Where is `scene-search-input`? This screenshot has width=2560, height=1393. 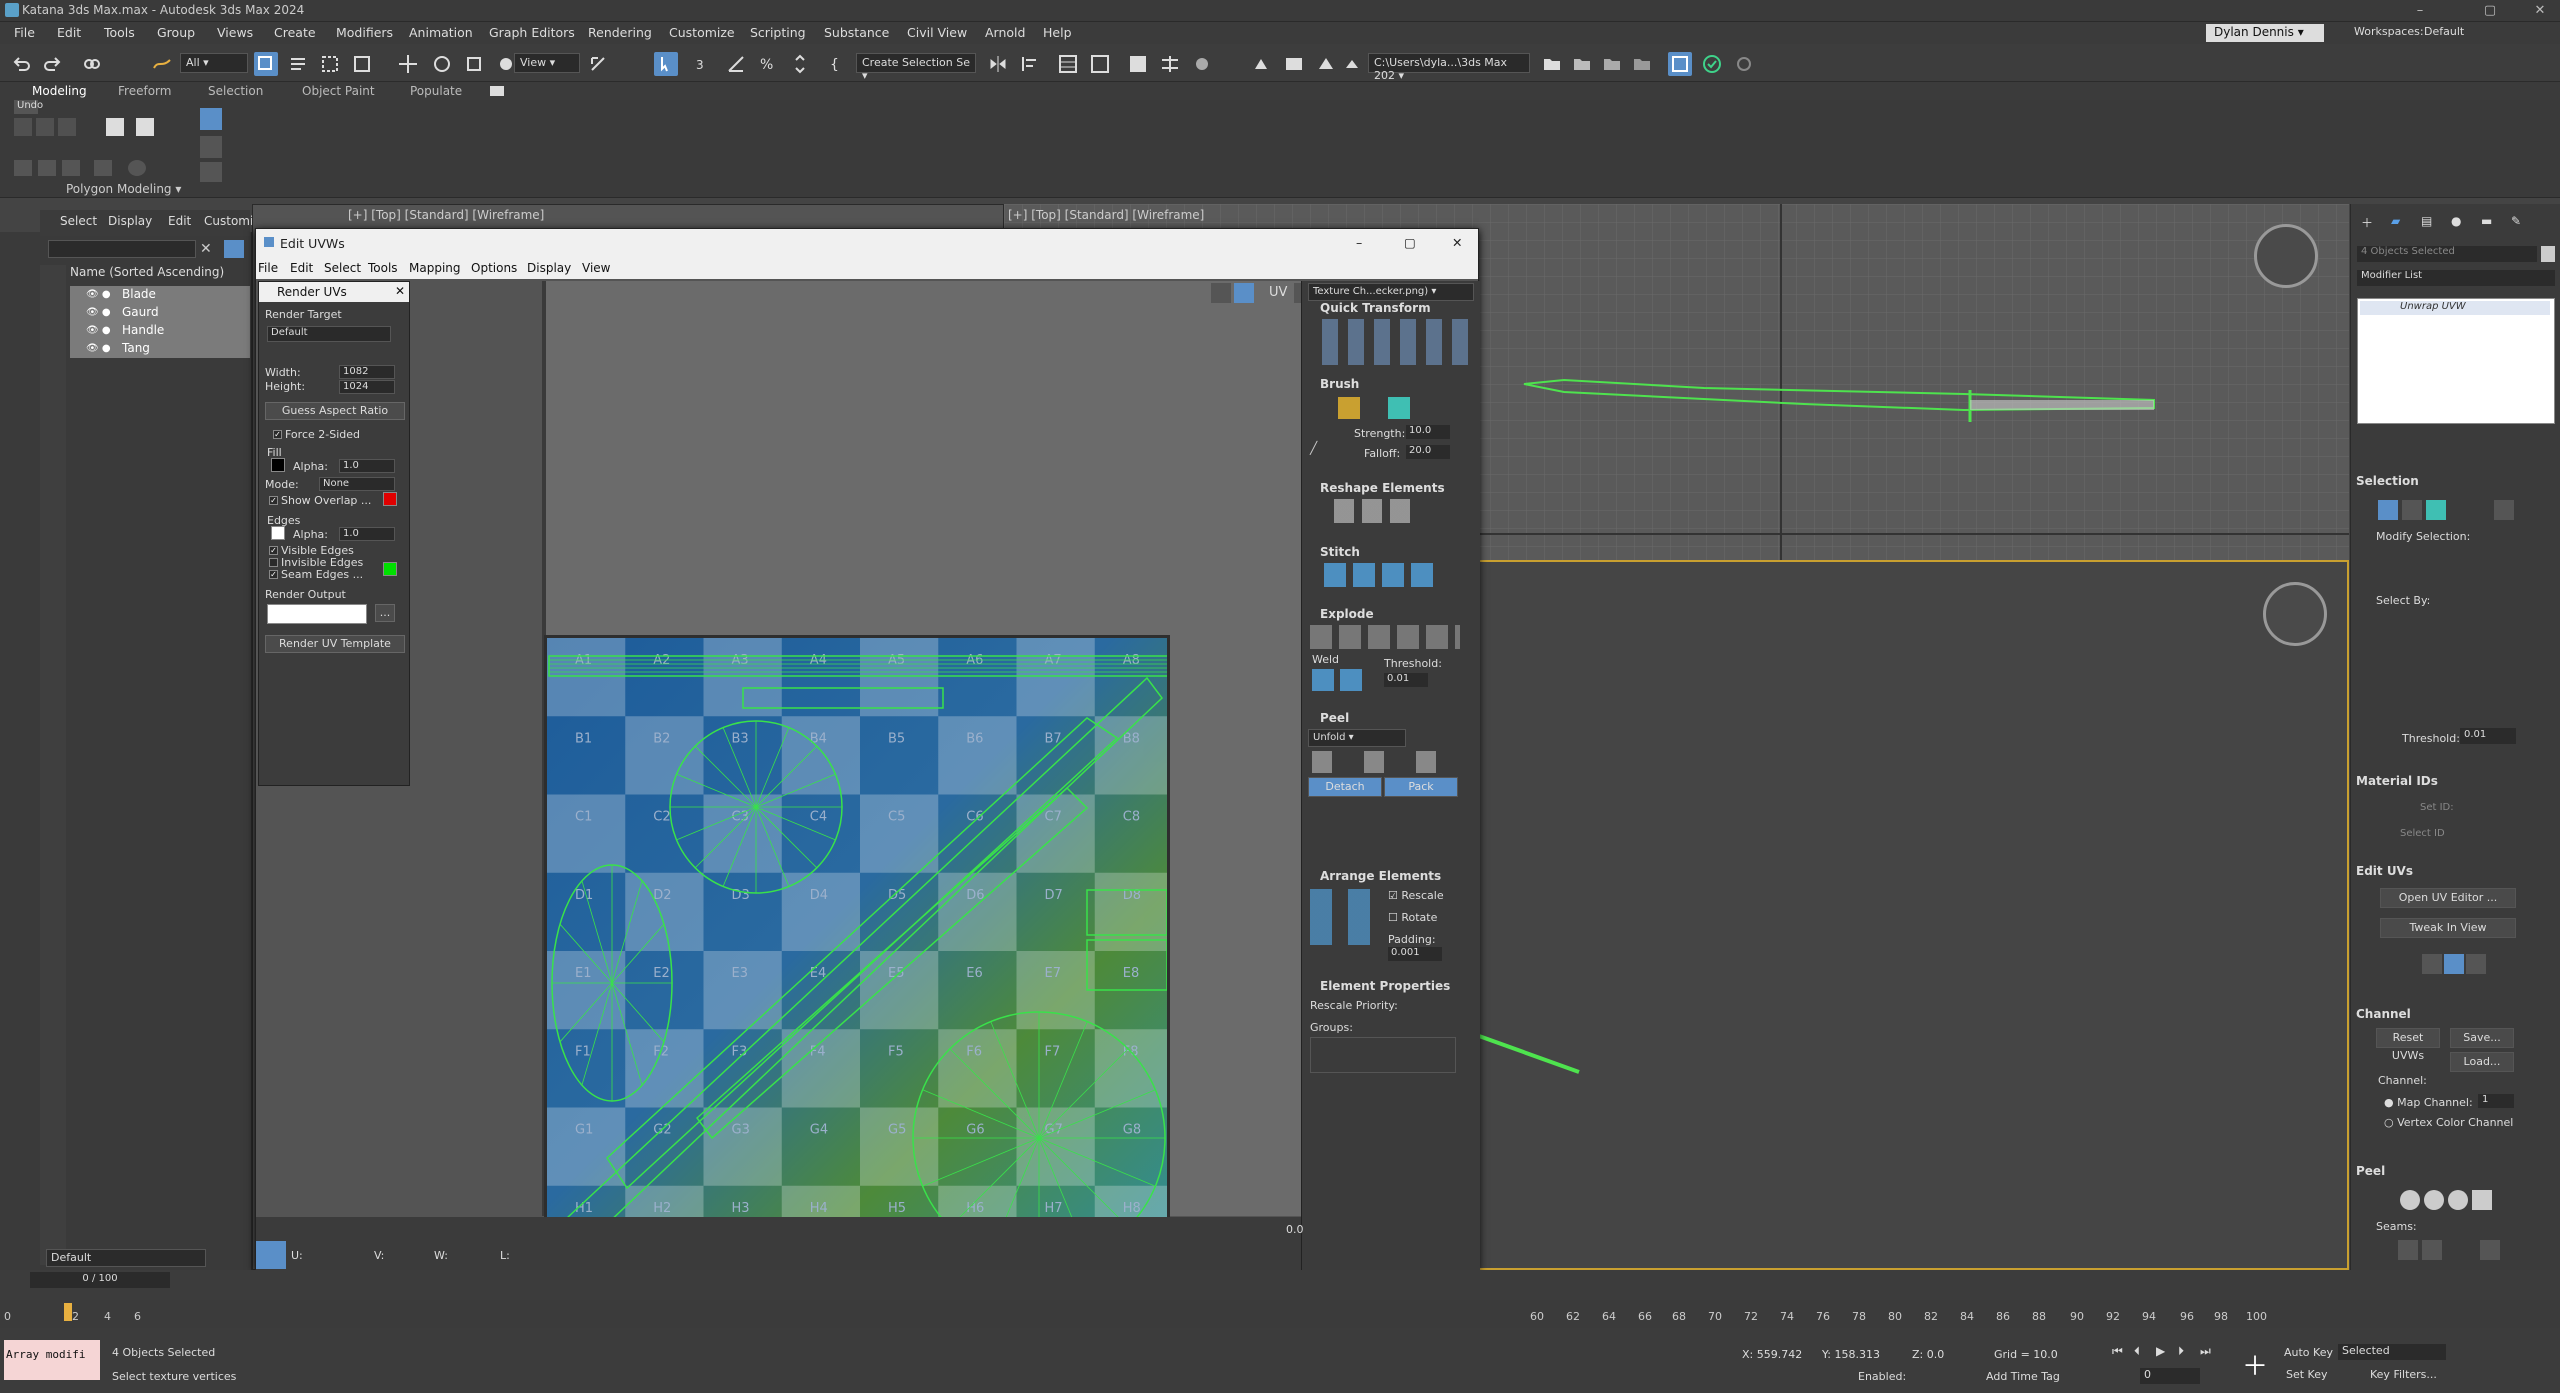
scene-search-input is located at coordinates (122, 249).